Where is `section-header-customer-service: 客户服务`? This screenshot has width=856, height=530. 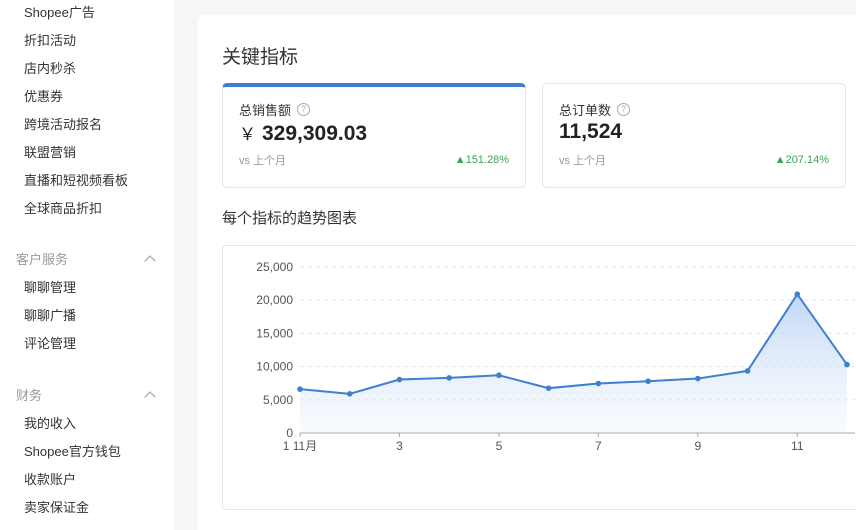
section-header-customer-service: 客户服务 is located at coordinates (87, 260).